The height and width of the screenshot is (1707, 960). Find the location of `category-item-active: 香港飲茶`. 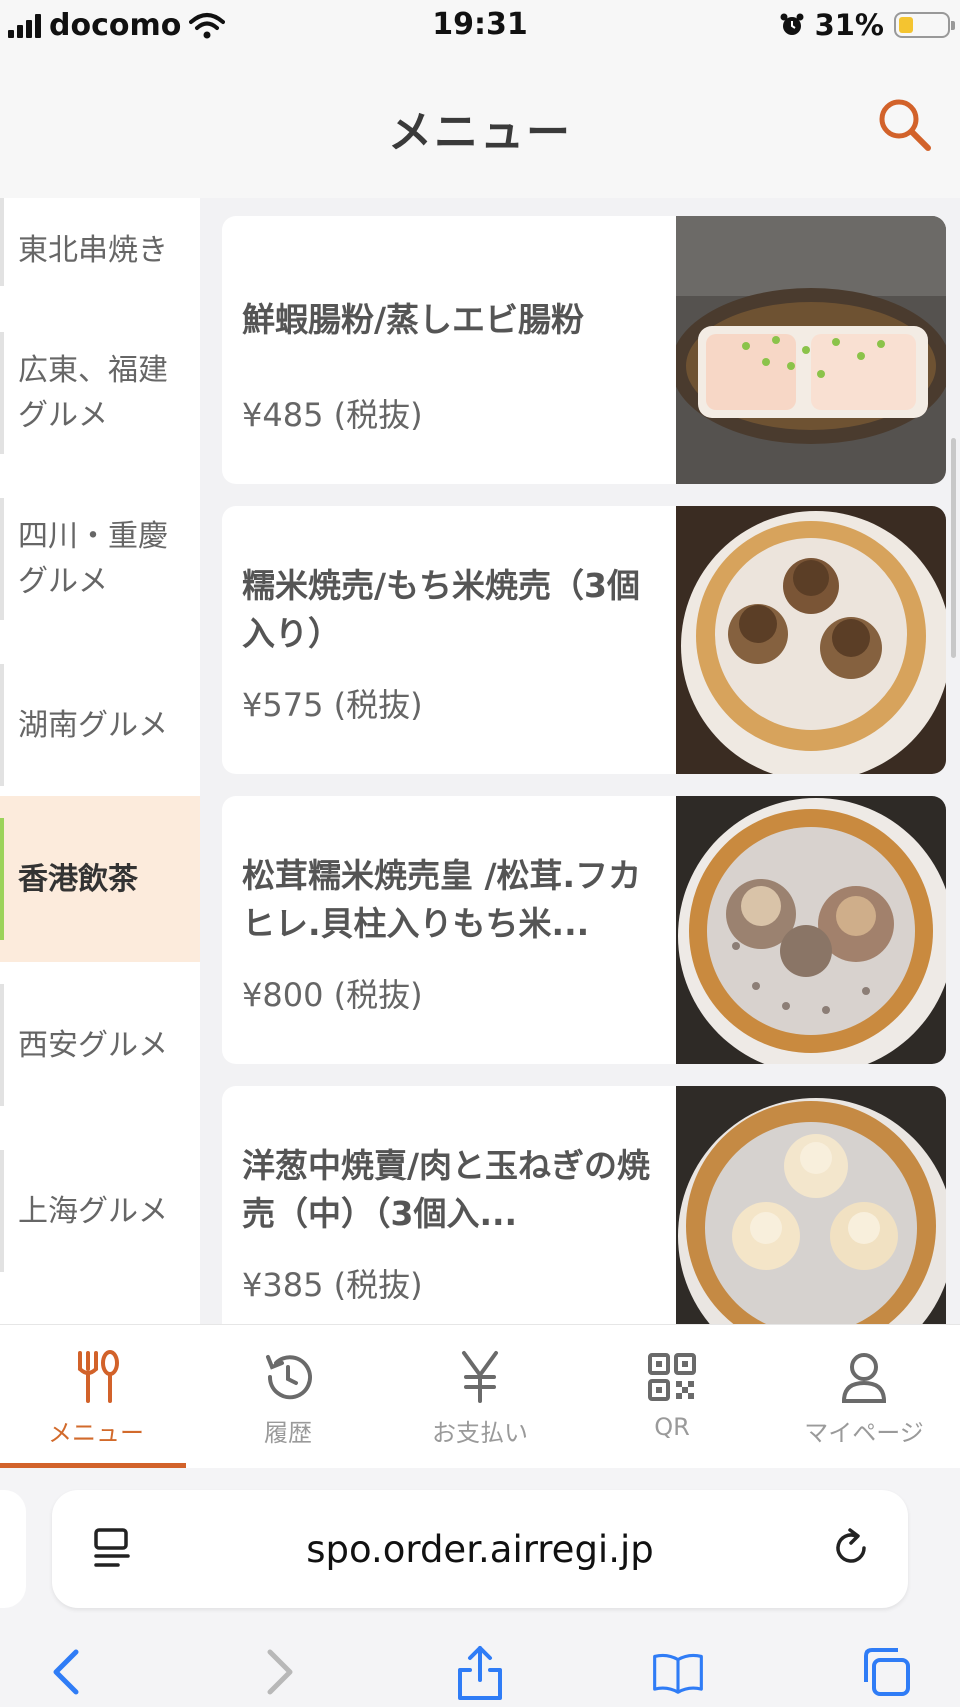

category-item-active: 香港飲茶 is located at coordinates (100, 879).